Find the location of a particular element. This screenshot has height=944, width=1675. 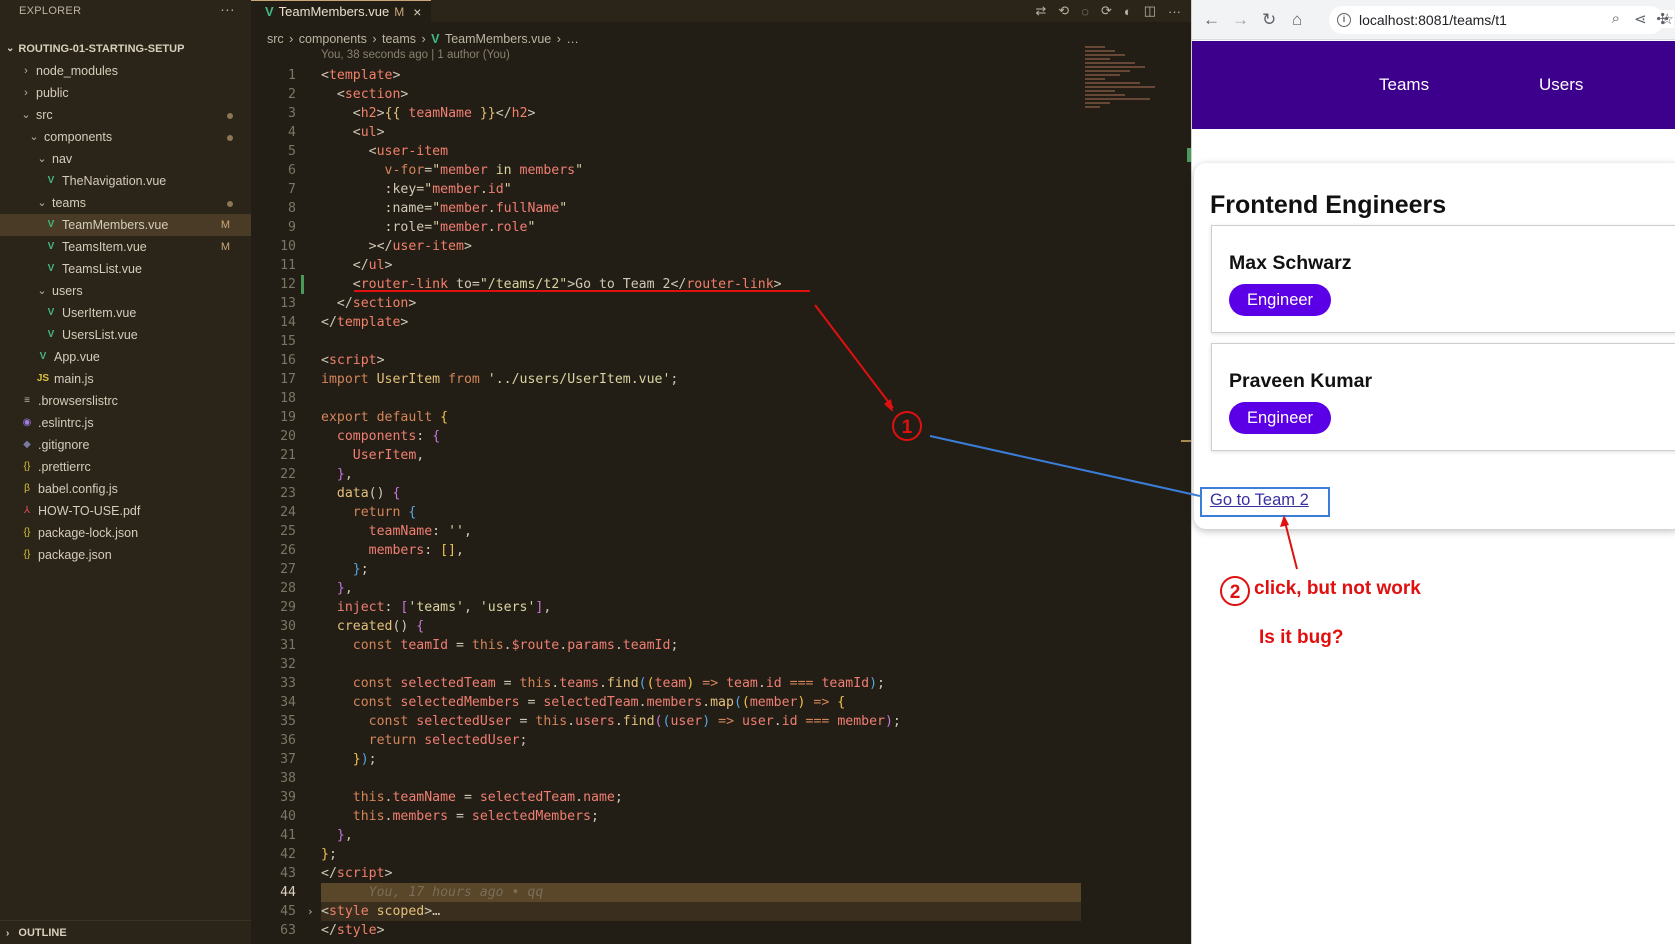

code-line: 2 <section> is located at coordinates (721, 94).